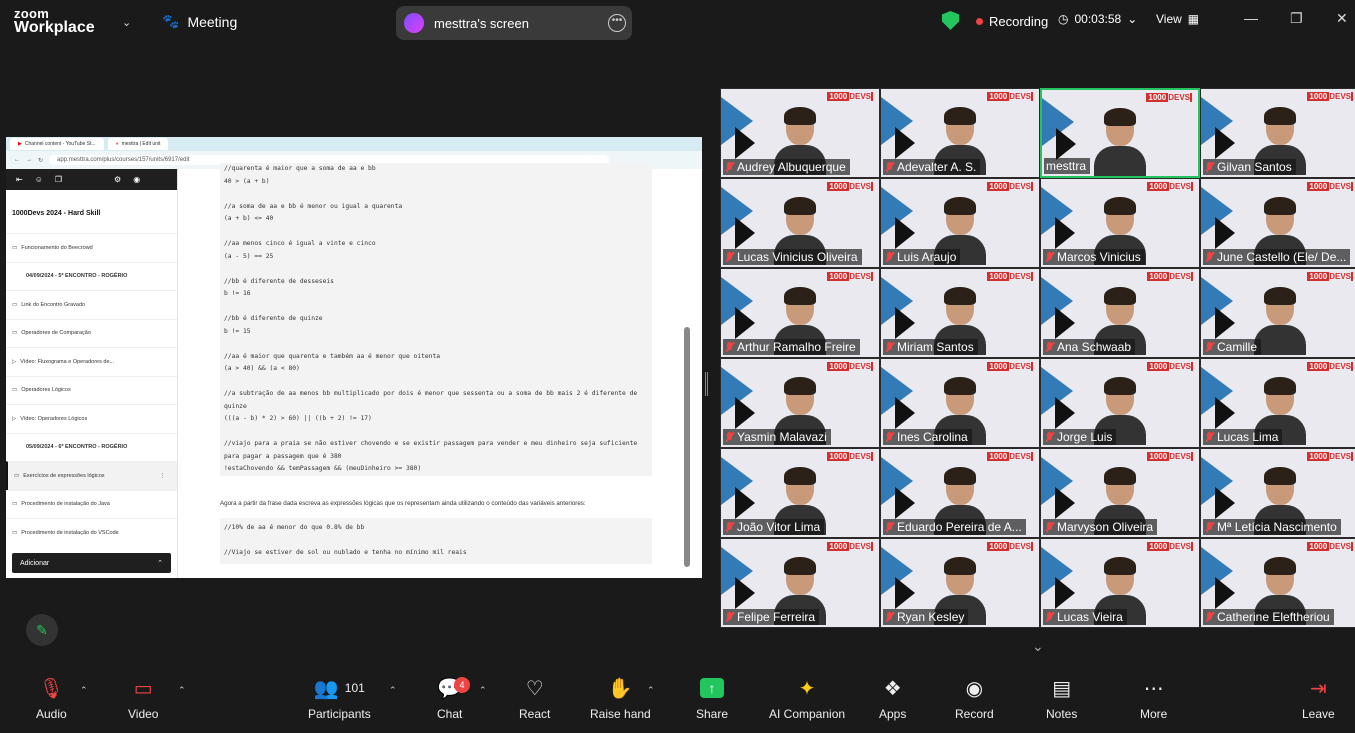 The image size is (1355, 733). Describe the element at coordinates (1225, 143) in the screenshot. I see `background-decoration` at that location.